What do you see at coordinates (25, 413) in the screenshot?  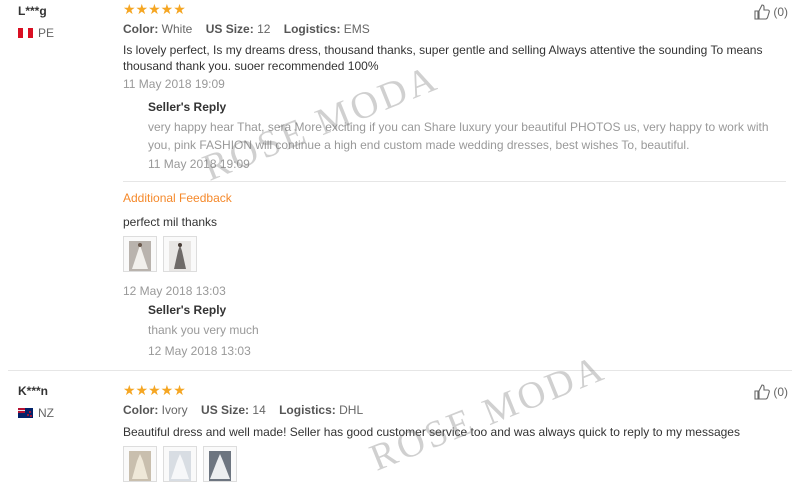 I see `flag-nz-icon` at bounding box center [25, 413].